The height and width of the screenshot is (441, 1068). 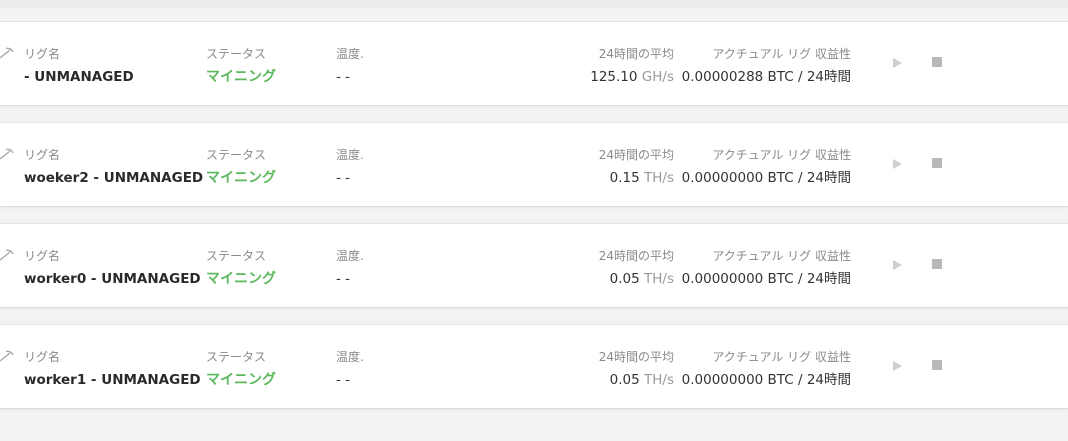 What do you see at coordinates (642, 178) in the screenshot?
I see `avg-24h-value: 0.15 TH/s` at bounding box center [642, 178].